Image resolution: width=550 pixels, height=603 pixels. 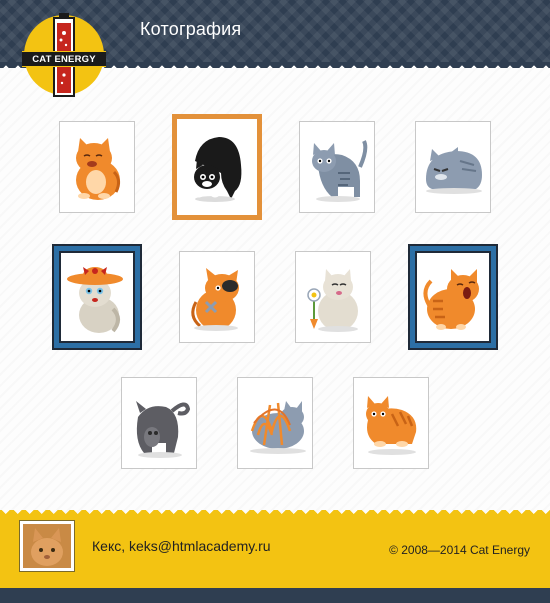 What do you see at coordinates (275, 595) in the screenshot?
I see `footer-bottom-strip` at bounding box center [275, 595].